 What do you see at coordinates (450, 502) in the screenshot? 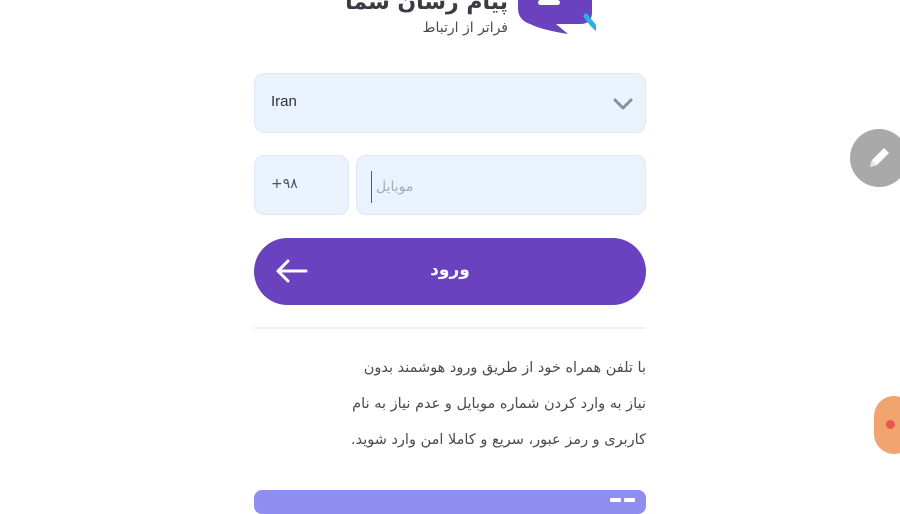
I see `bottom-action-bar` at bounding box center [450, 502].